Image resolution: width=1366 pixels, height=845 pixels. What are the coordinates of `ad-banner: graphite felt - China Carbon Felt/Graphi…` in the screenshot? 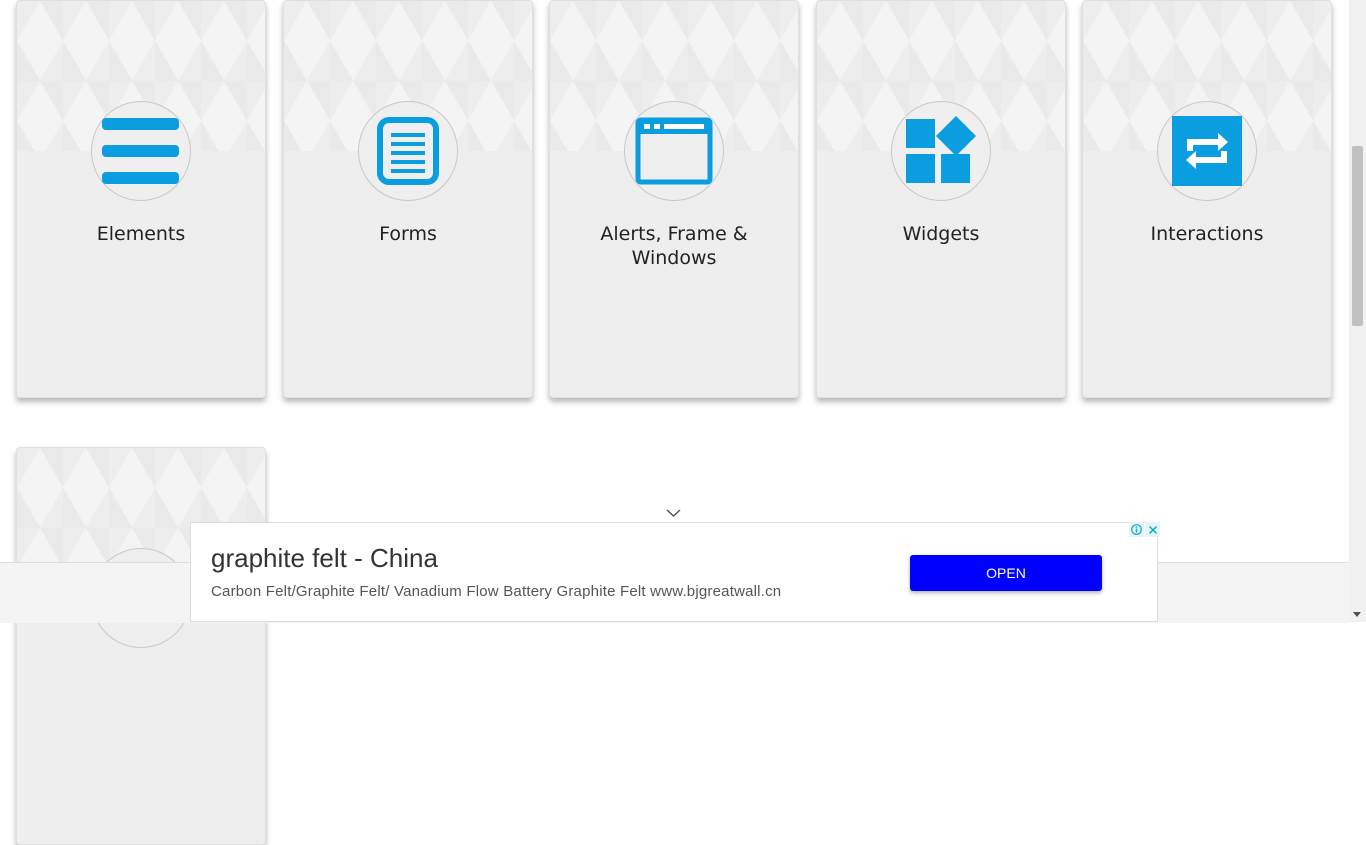 It's located at (674, 572).